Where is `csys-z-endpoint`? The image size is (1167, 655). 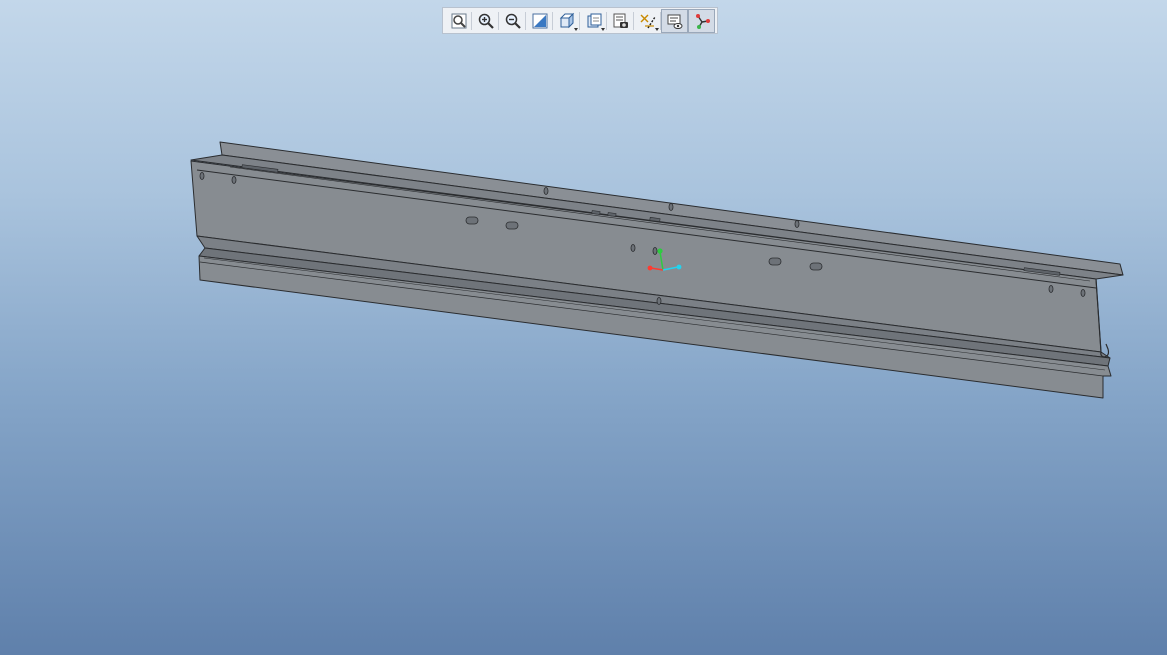 csys-z-endpoint is located at coordinates (679, 267).